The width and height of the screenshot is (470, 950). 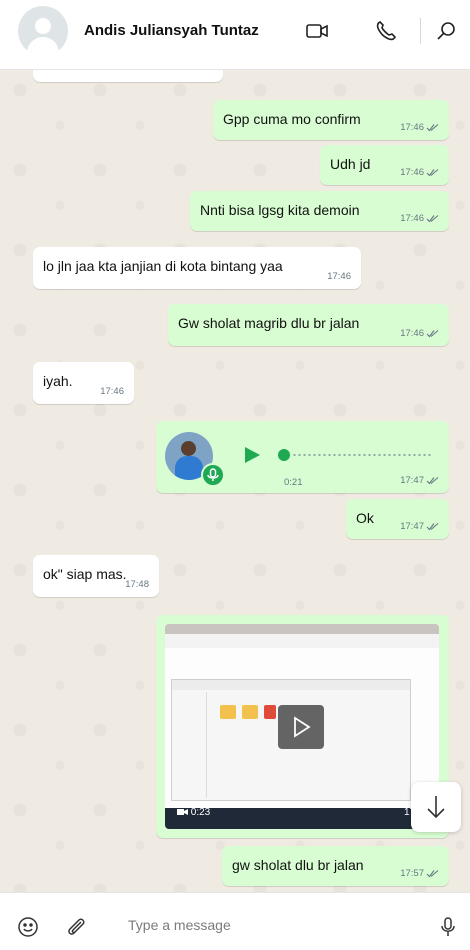 What do you see at coordinates (182, 812) in the screenshot?
I see `video-camera-icon` at bounding box center [182, 812].